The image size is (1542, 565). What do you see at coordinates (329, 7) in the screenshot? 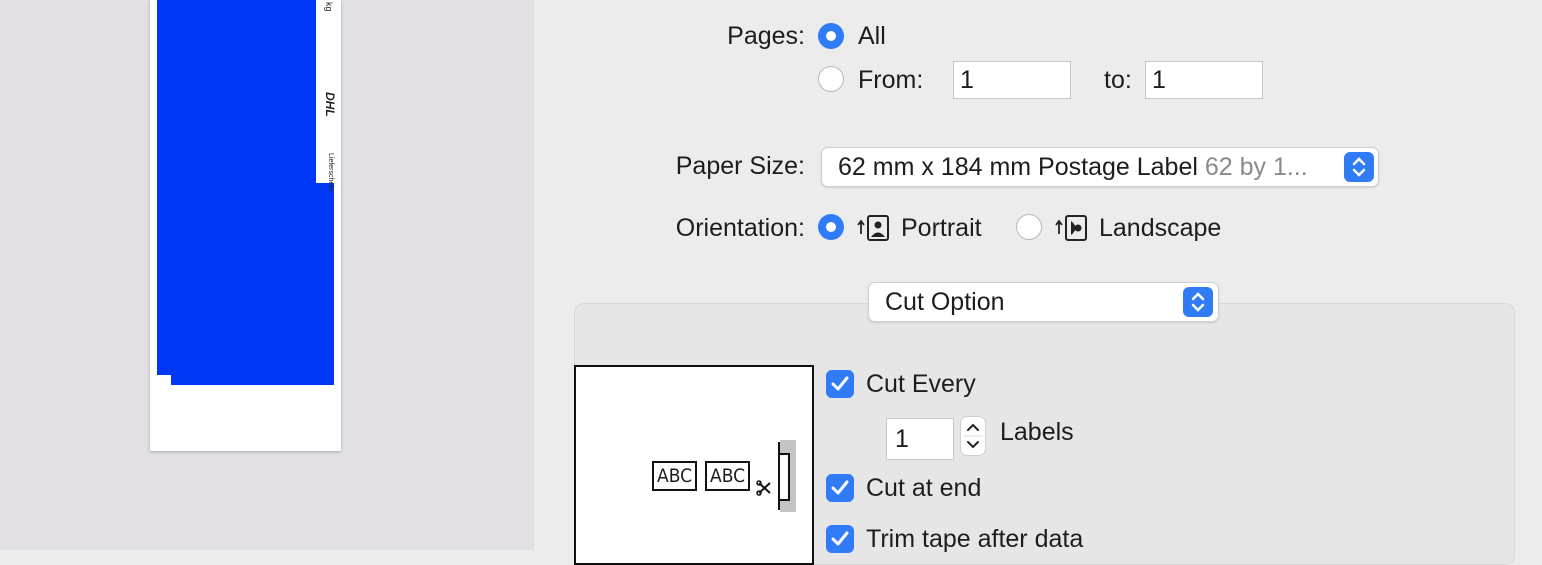
I see `preview-text-kg: kg` at bounding box center [329, 7].